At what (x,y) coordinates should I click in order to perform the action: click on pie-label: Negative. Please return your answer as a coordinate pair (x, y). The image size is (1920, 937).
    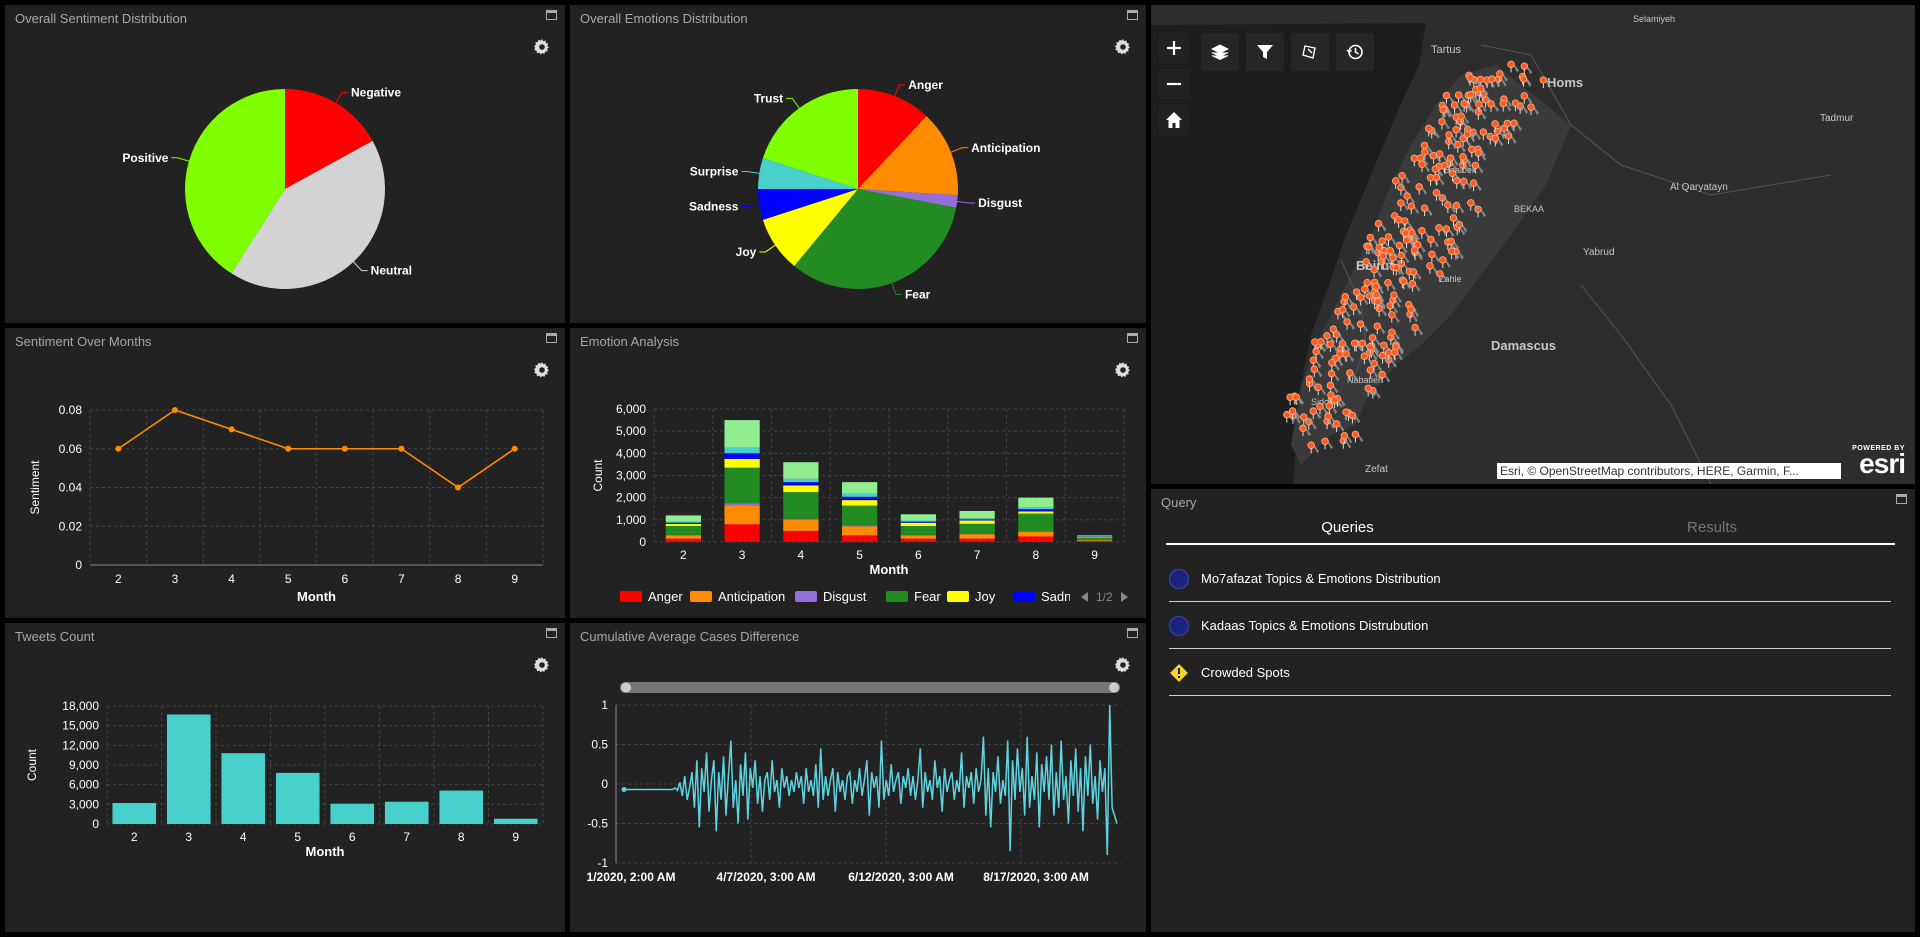
    Looking at the image, I should click on (376, 93).